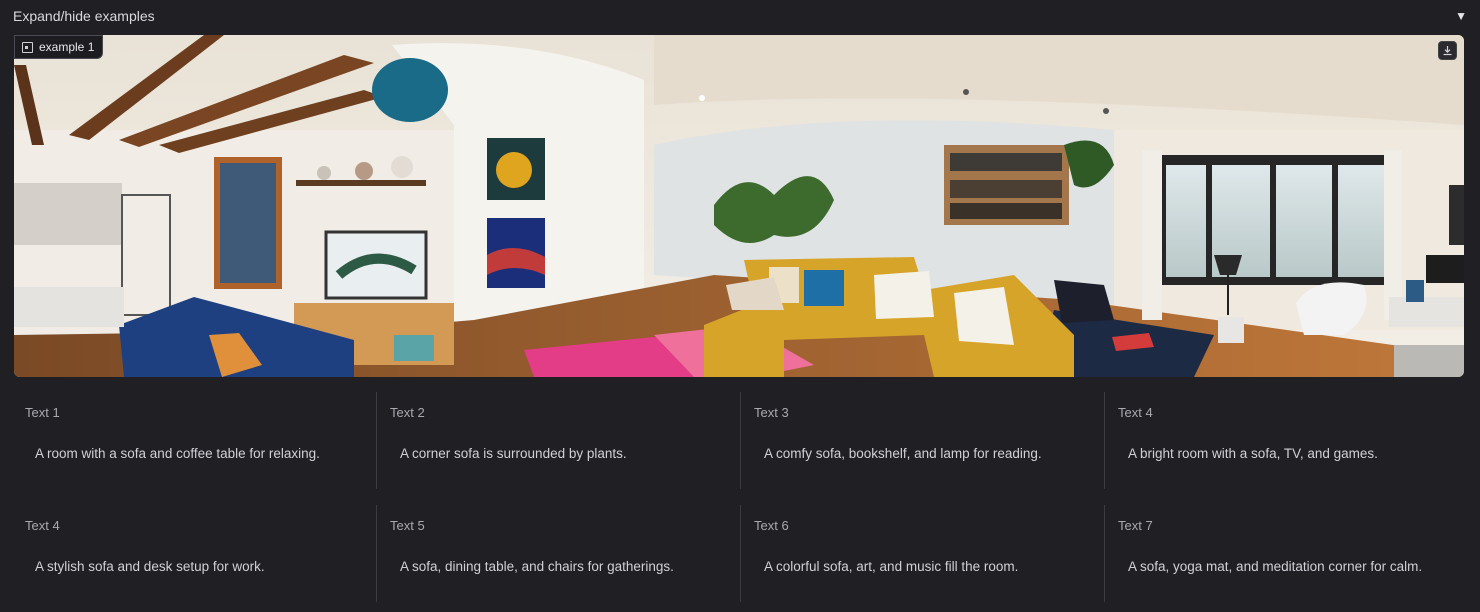  I want to click on text-label: Text 7, so click(1135, 525).